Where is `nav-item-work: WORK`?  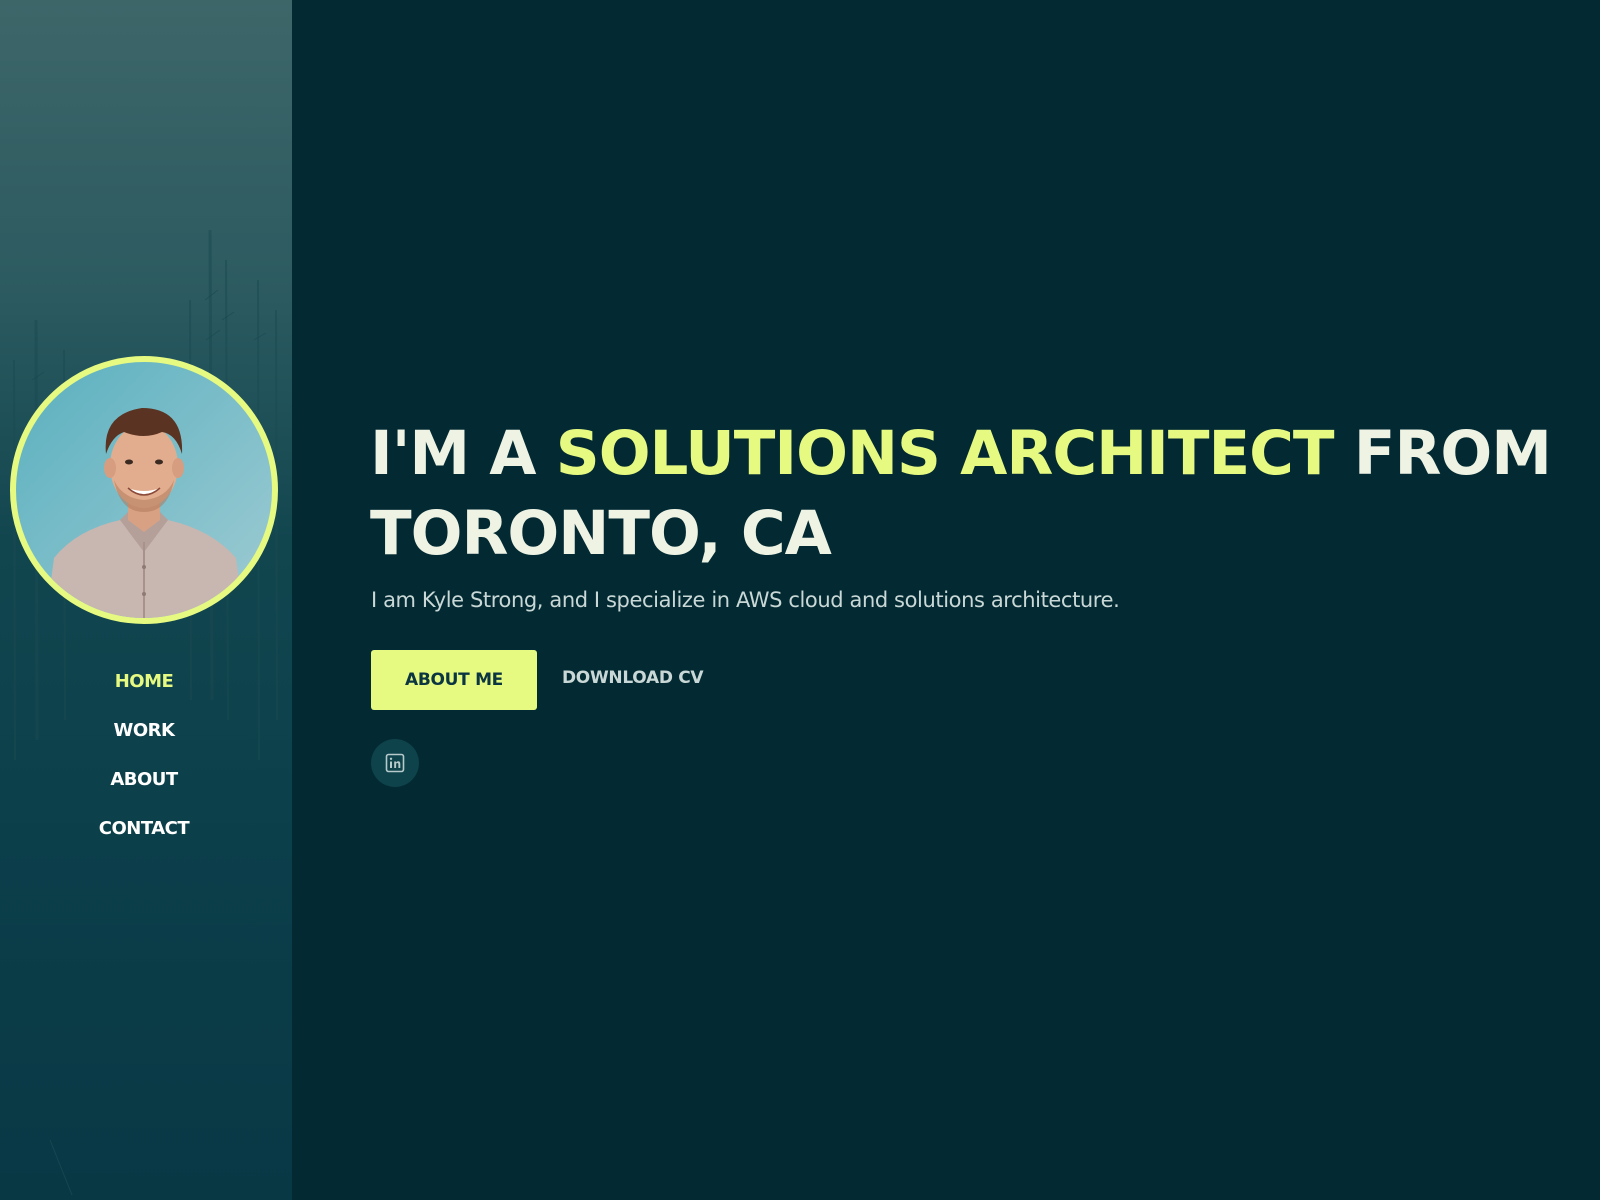
nav-item-work: WORK is located at coordinates (144, 733).